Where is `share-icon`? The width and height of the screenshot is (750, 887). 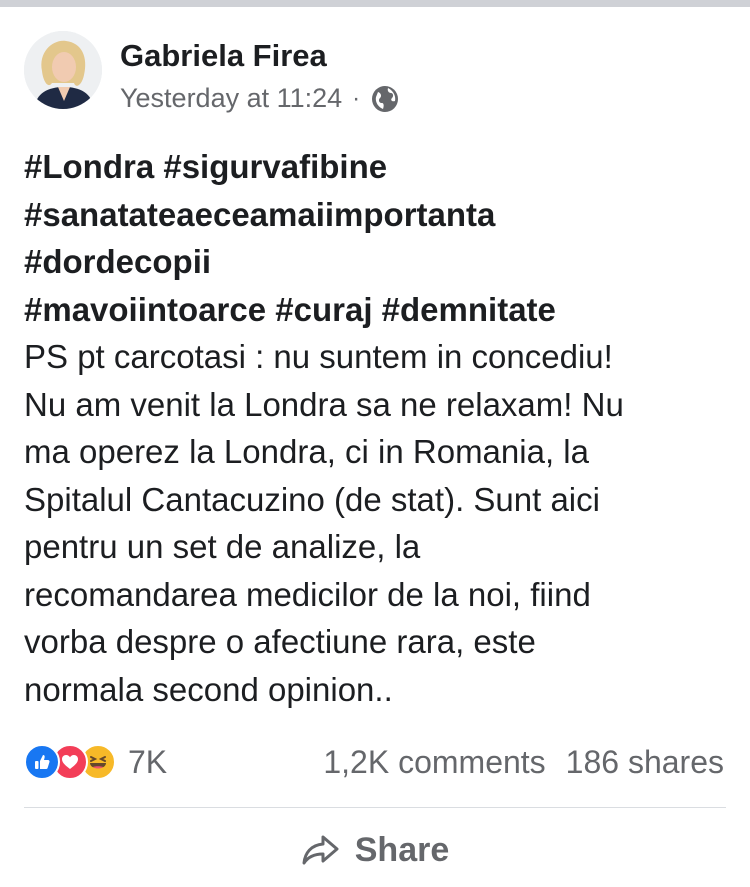
share-icon is located at coordinates (321, 850).